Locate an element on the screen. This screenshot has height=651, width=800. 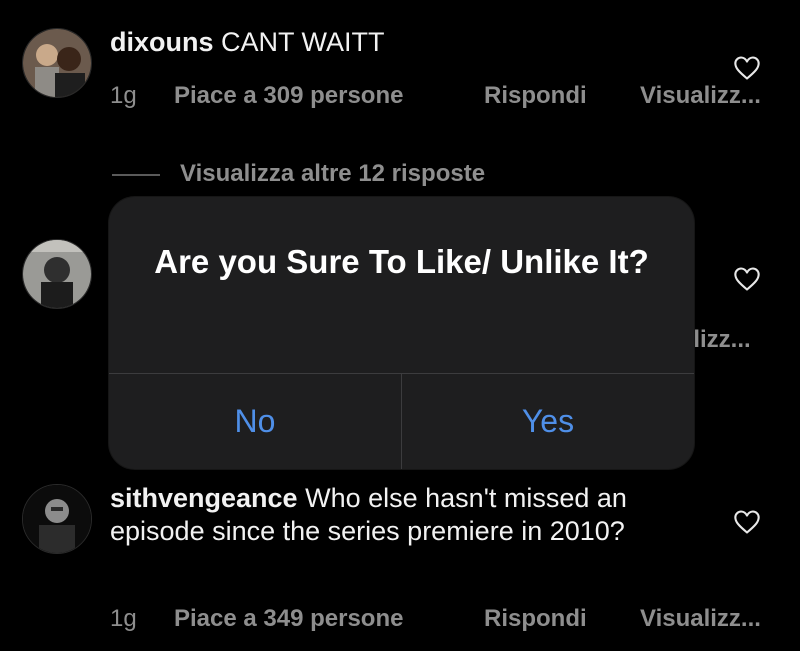
likes-count-link: Piace a 349 persone is located at coordinates (288, 619).